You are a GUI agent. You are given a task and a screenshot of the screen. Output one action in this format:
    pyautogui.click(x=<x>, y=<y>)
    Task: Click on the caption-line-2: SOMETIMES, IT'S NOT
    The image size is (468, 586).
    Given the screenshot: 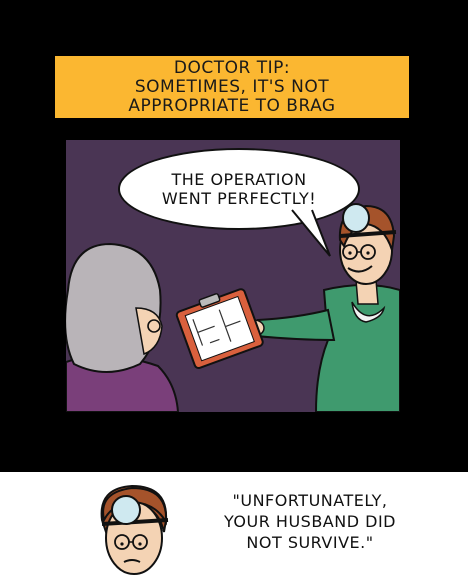 What is the action you would take?
    pyautogui.click(x=232, y=86)
    